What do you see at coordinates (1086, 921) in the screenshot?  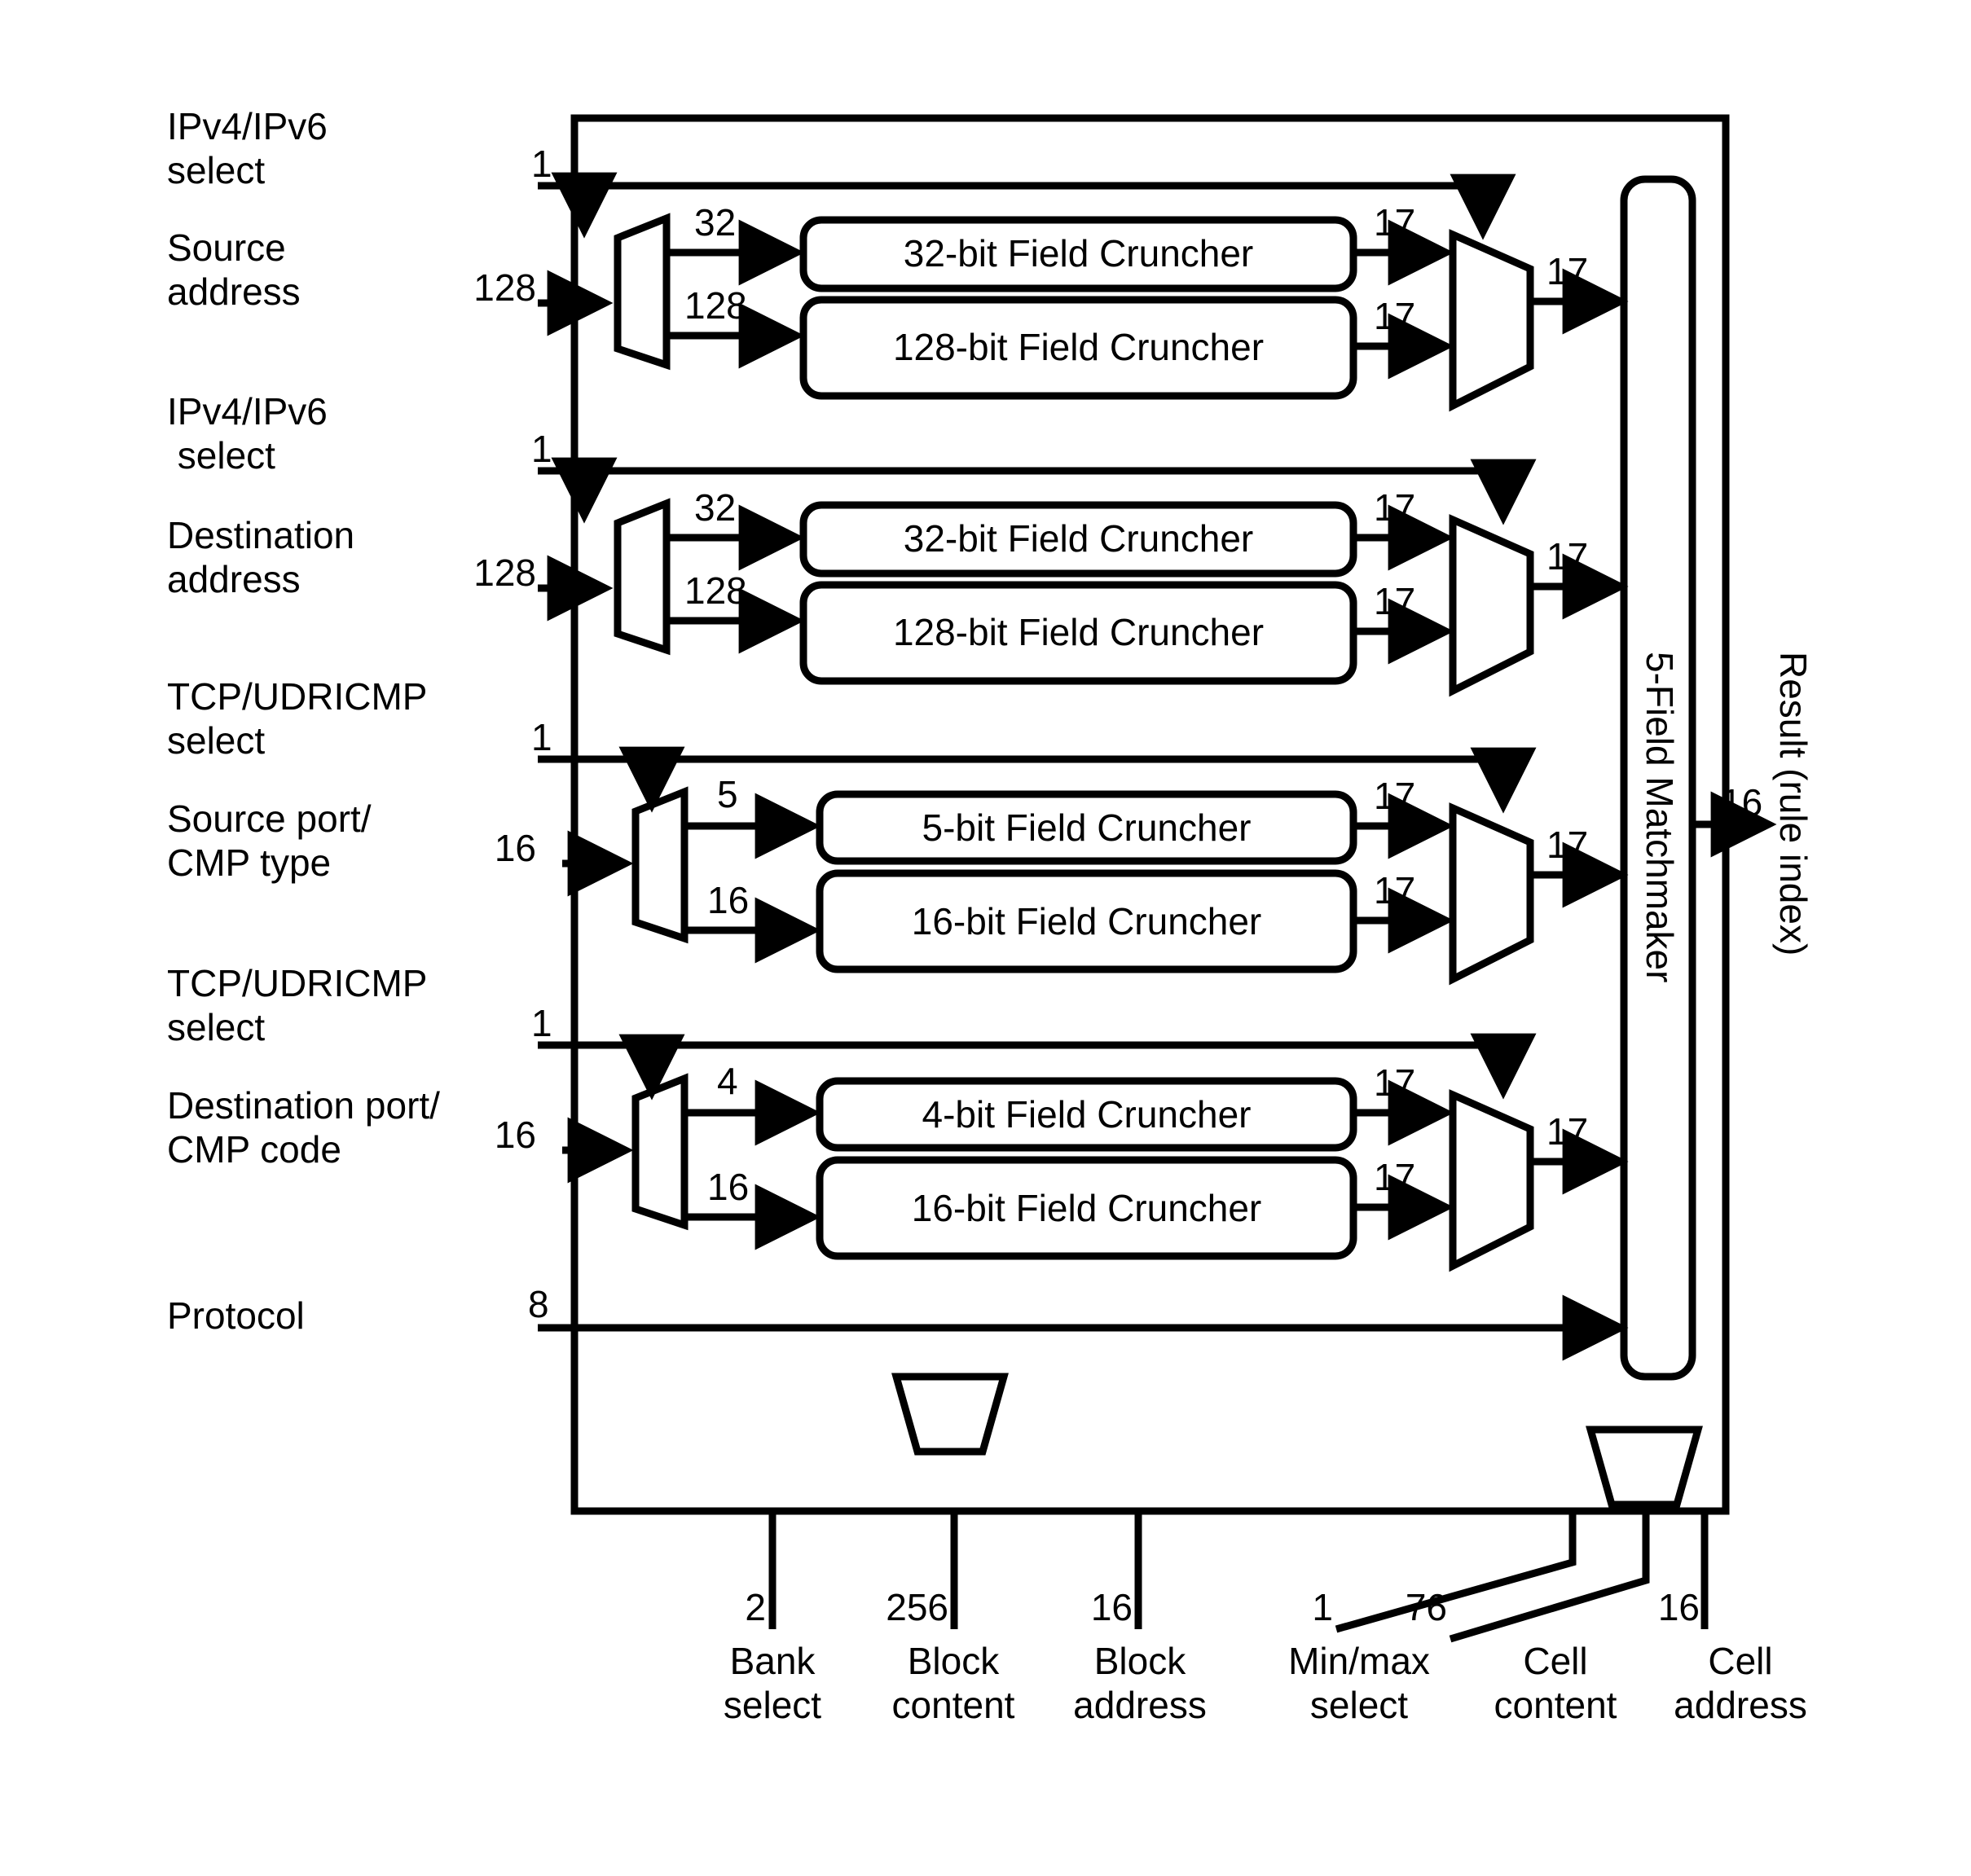 I see `row3-cruncher-bottom-label: 16-bit Field Cruncher` at bounding box center [1086, 921].